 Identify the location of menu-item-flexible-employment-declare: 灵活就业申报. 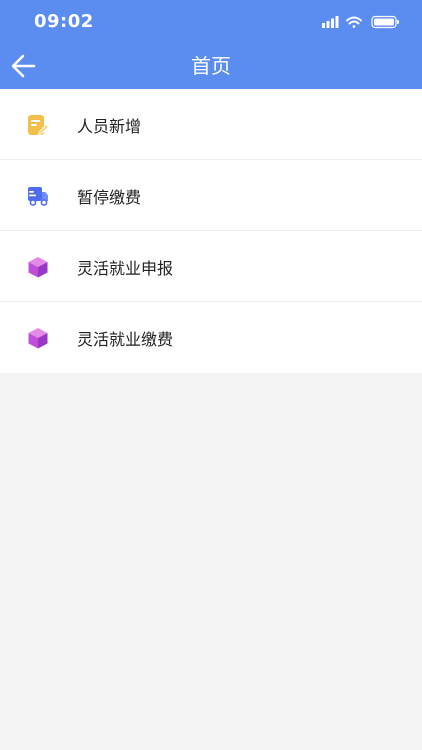
(211, 266).